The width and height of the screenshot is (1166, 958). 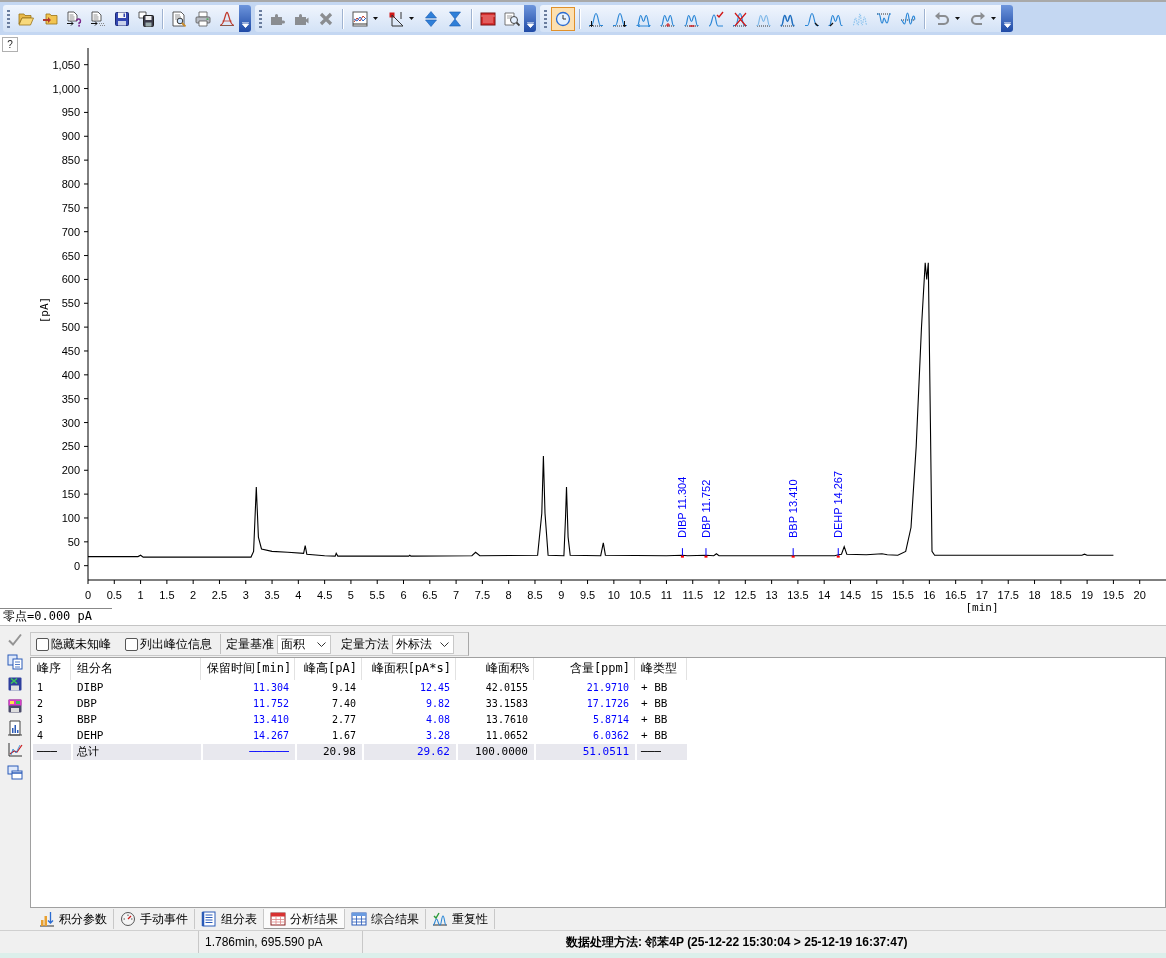 What do you see at coordinates (137, 669) in the screenshot?
I see `column-header: 组分名` at bounding box center [137, 669].